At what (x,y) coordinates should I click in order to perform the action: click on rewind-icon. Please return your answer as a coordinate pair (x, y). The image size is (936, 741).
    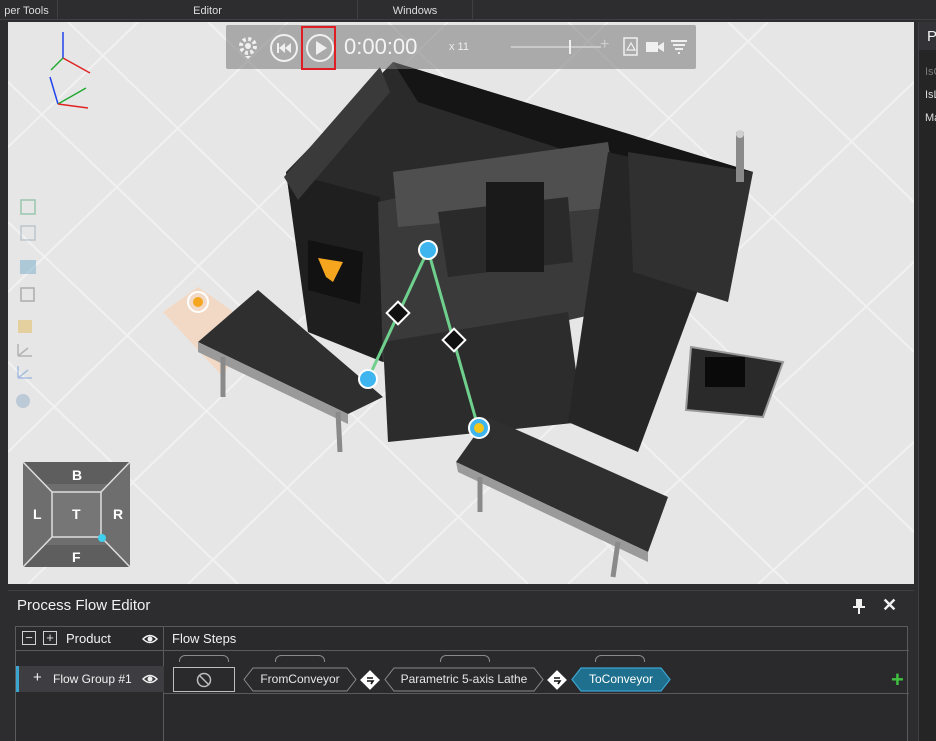
    Looking at the image, I should click on (284, 48).